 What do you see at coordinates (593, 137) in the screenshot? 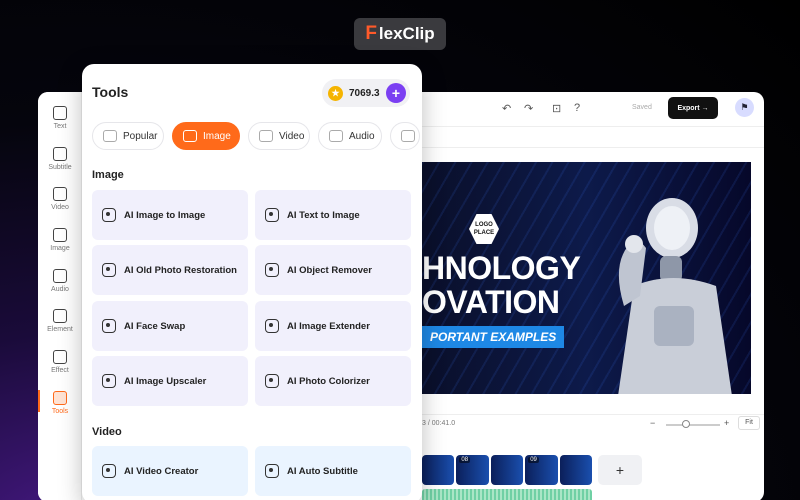
I see `editor-subbar` at bounding box center [593, 137].